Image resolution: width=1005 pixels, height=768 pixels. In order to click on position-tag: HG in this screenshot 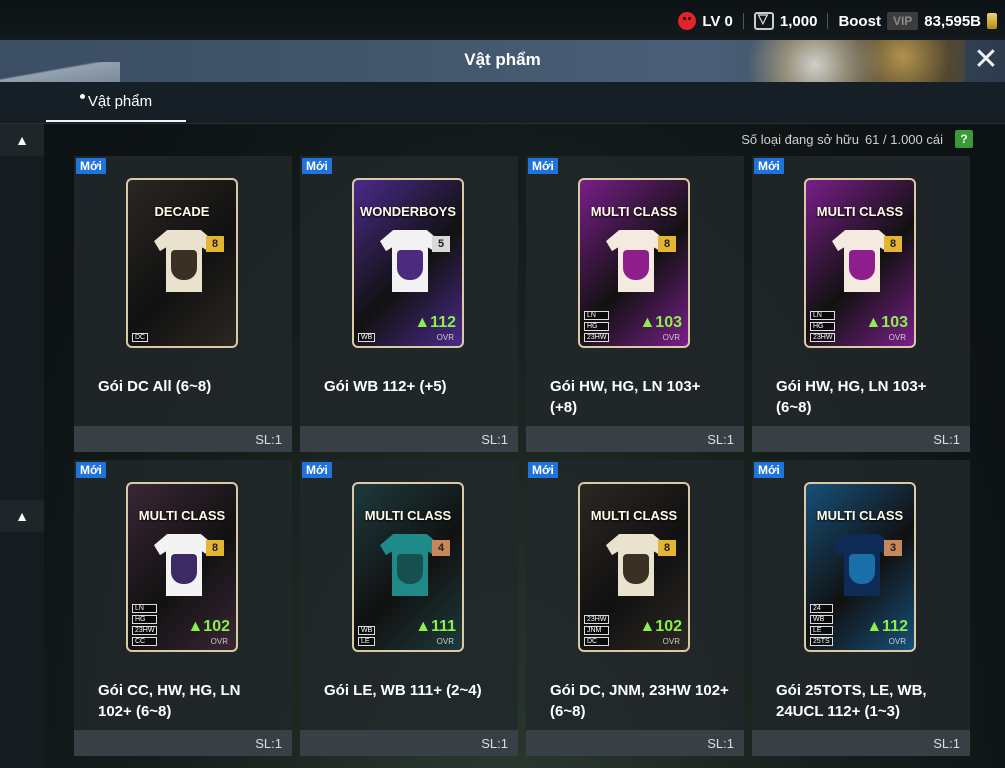, I will do `click(597, 326)`.